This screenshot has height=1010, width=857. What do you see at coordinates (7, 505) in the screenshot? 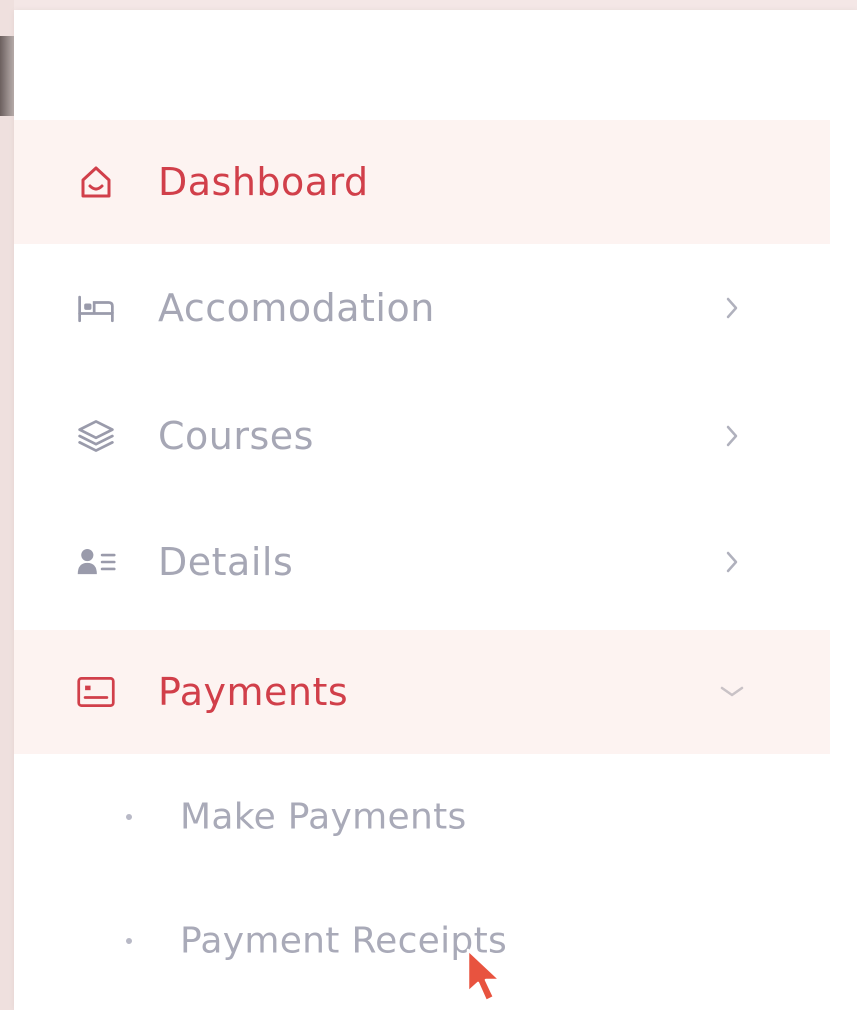
I see `background-strip` at bounding box center [7, 505].